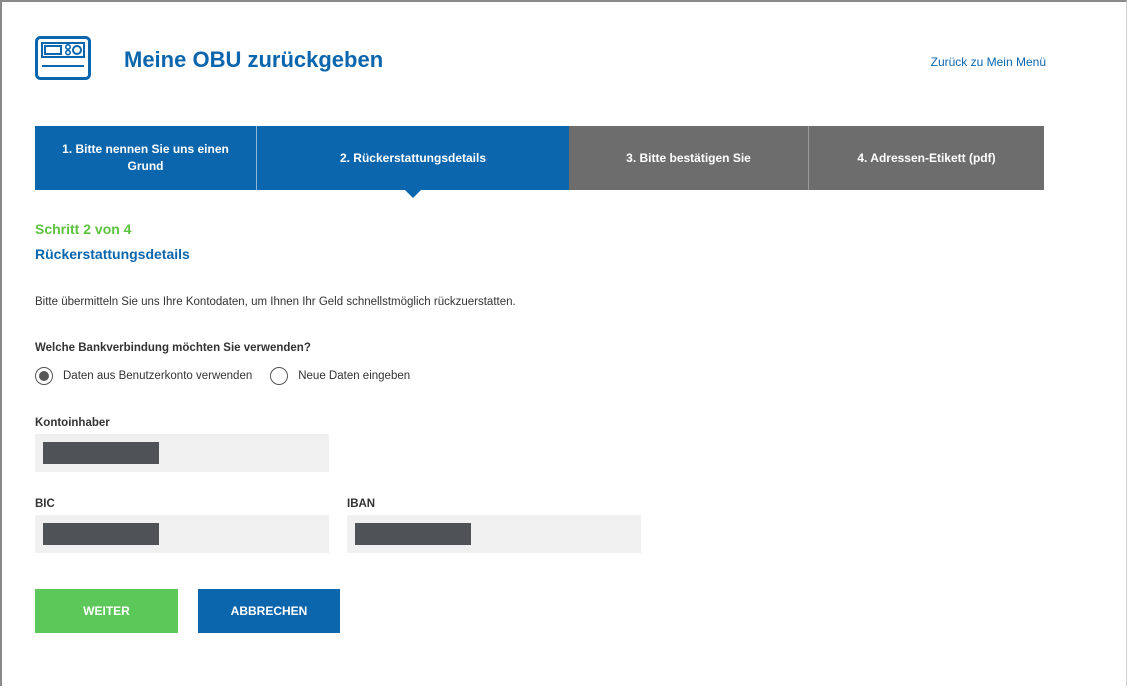 The width and height of the screenshot is (1129, 688). I want to click on step-1-grund: 1. Bitte nennen Sie uns einen Grund, so click(146, 158).